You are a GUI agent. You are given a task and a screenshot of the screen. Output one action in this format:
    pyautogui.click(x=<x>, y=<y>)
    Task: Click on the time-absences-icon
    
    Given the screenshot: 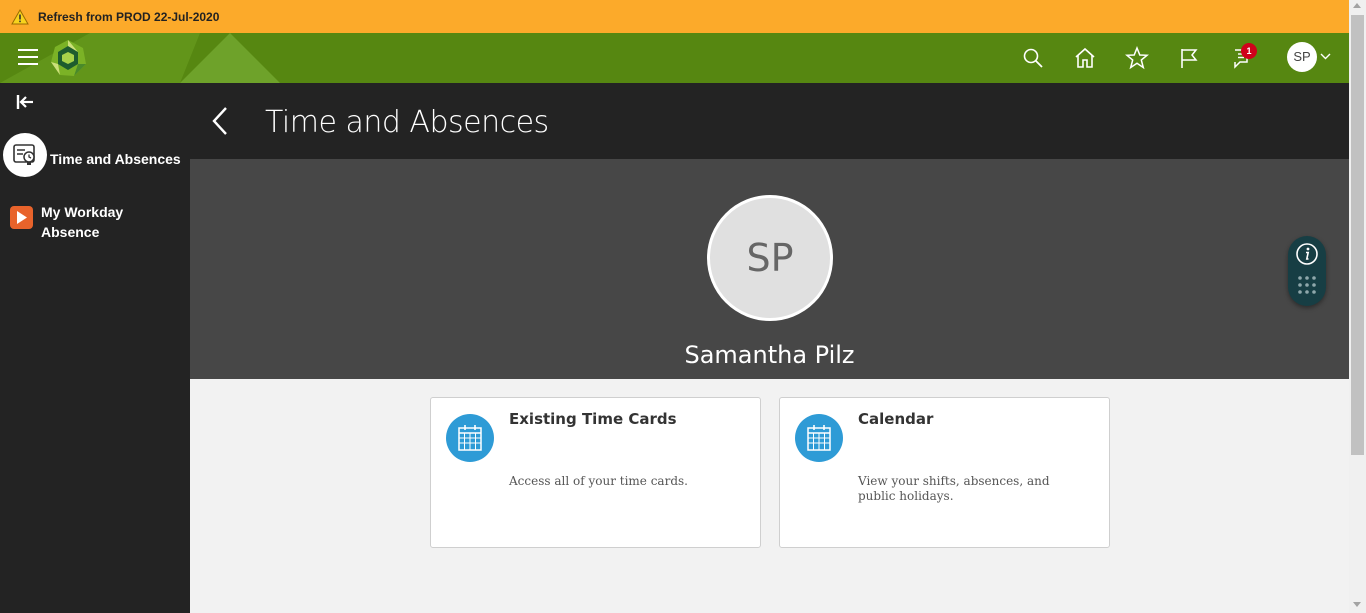 What is the action you would take?
    pyautogui.click(x=25, y=155)
    